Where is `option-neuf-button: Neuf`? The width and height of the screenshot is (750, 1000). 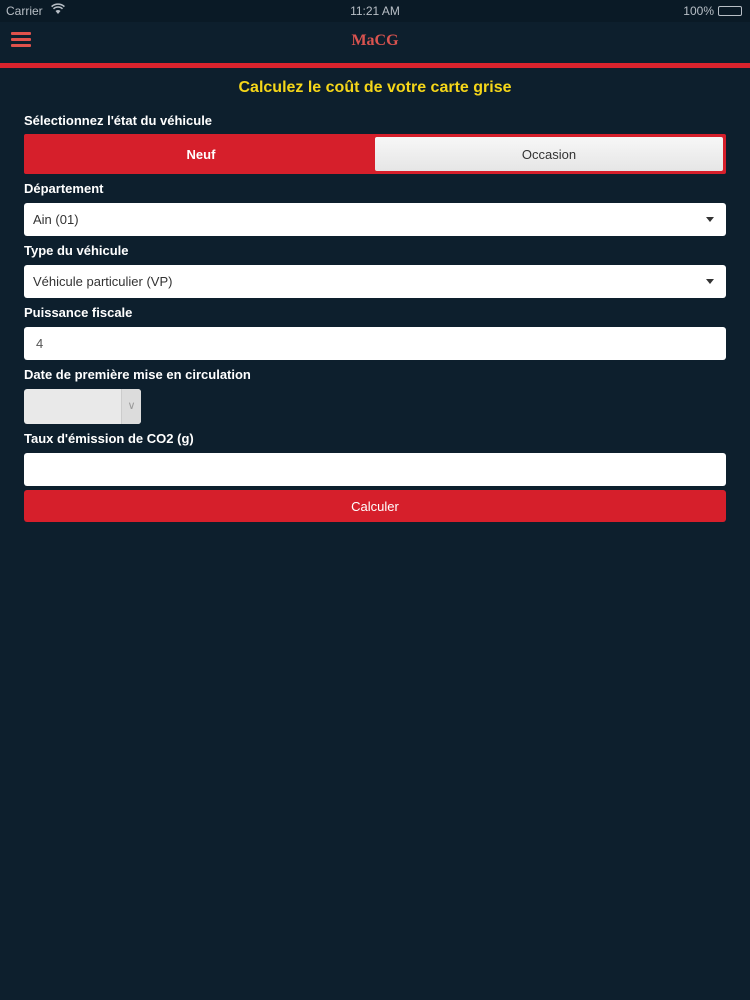
option-neuf-button: Neuf is located at coordinates (201, 154).